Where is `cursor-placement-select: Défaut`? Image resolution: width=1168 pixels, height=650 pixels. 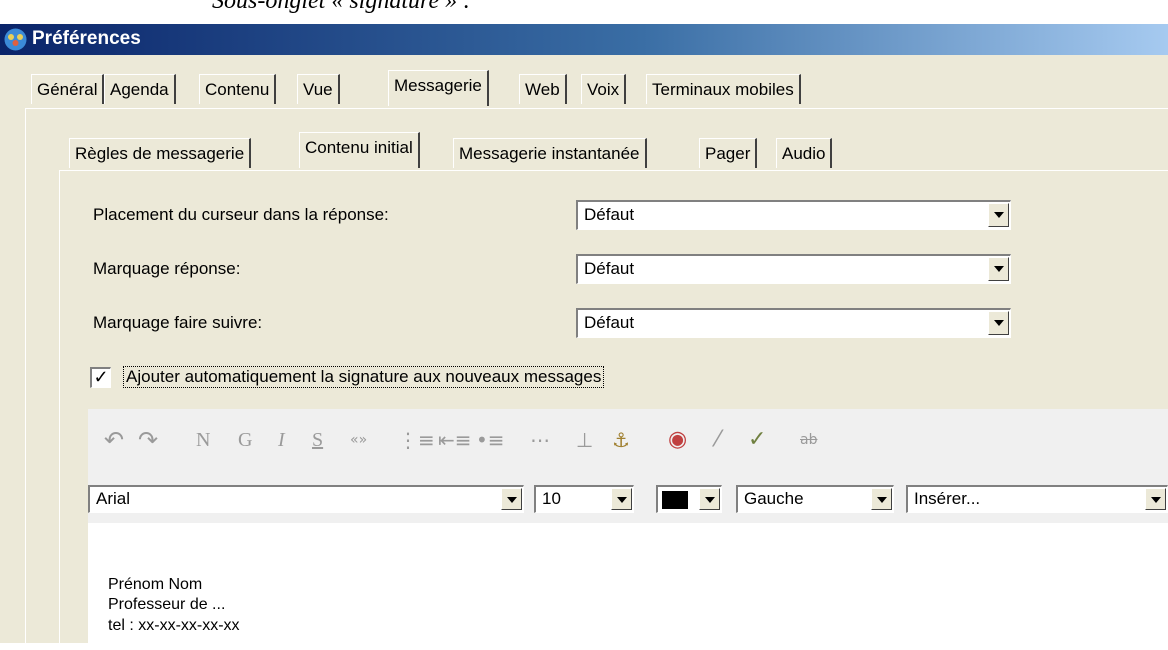 cursor-placement-select: Défaut is located at coordinates (793, 215).